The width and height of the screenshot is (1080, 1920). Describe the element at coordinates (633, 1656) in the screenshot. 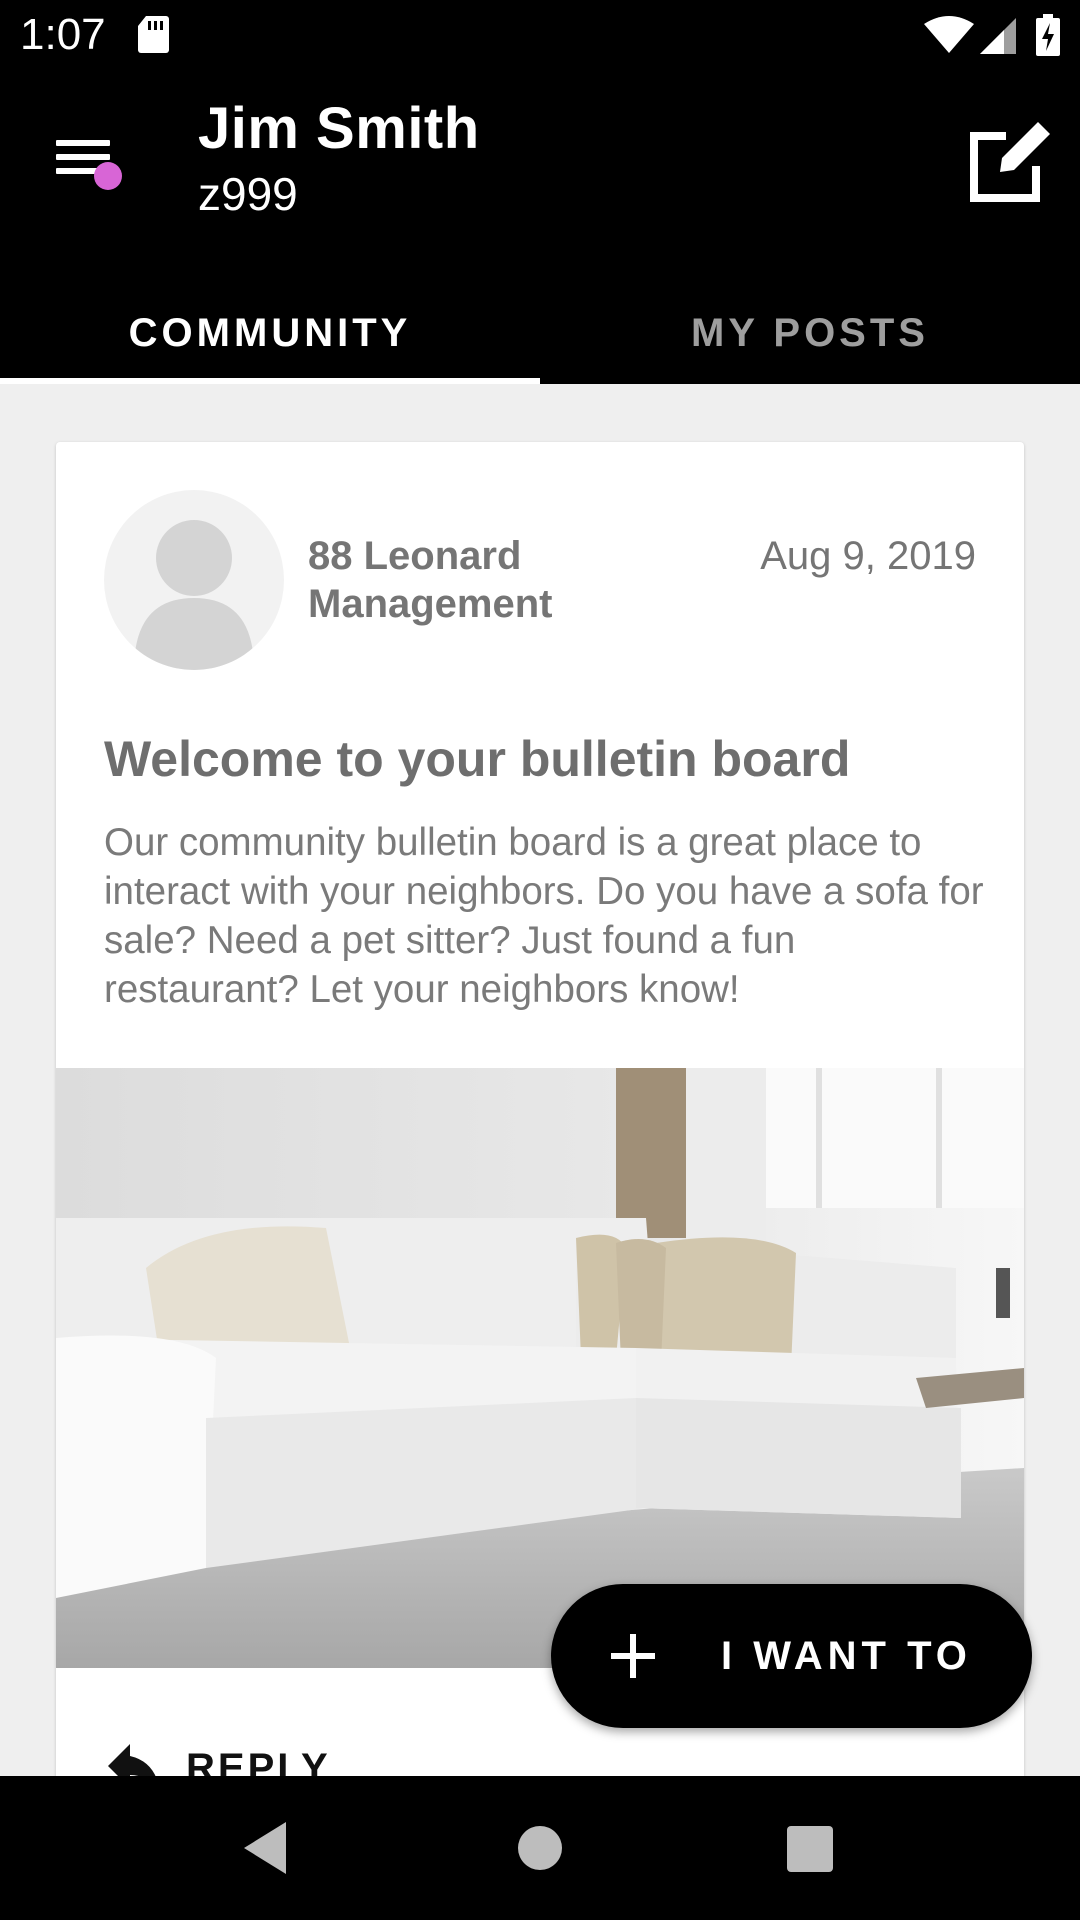

I see `plus-icon` at that location.